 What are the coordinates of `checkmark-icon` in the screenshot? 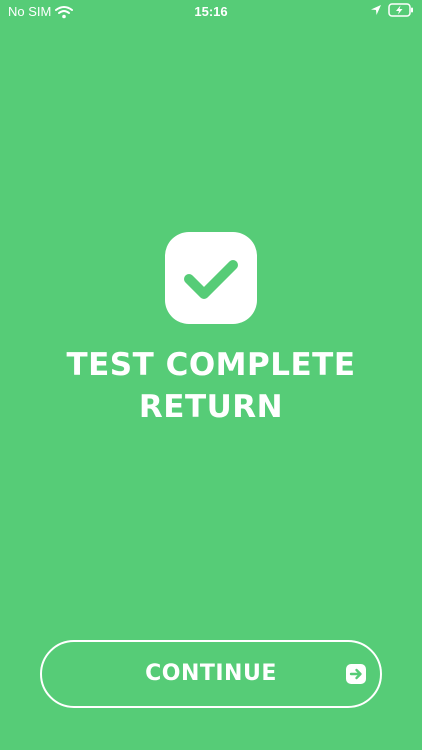 It's located at (211, 279).